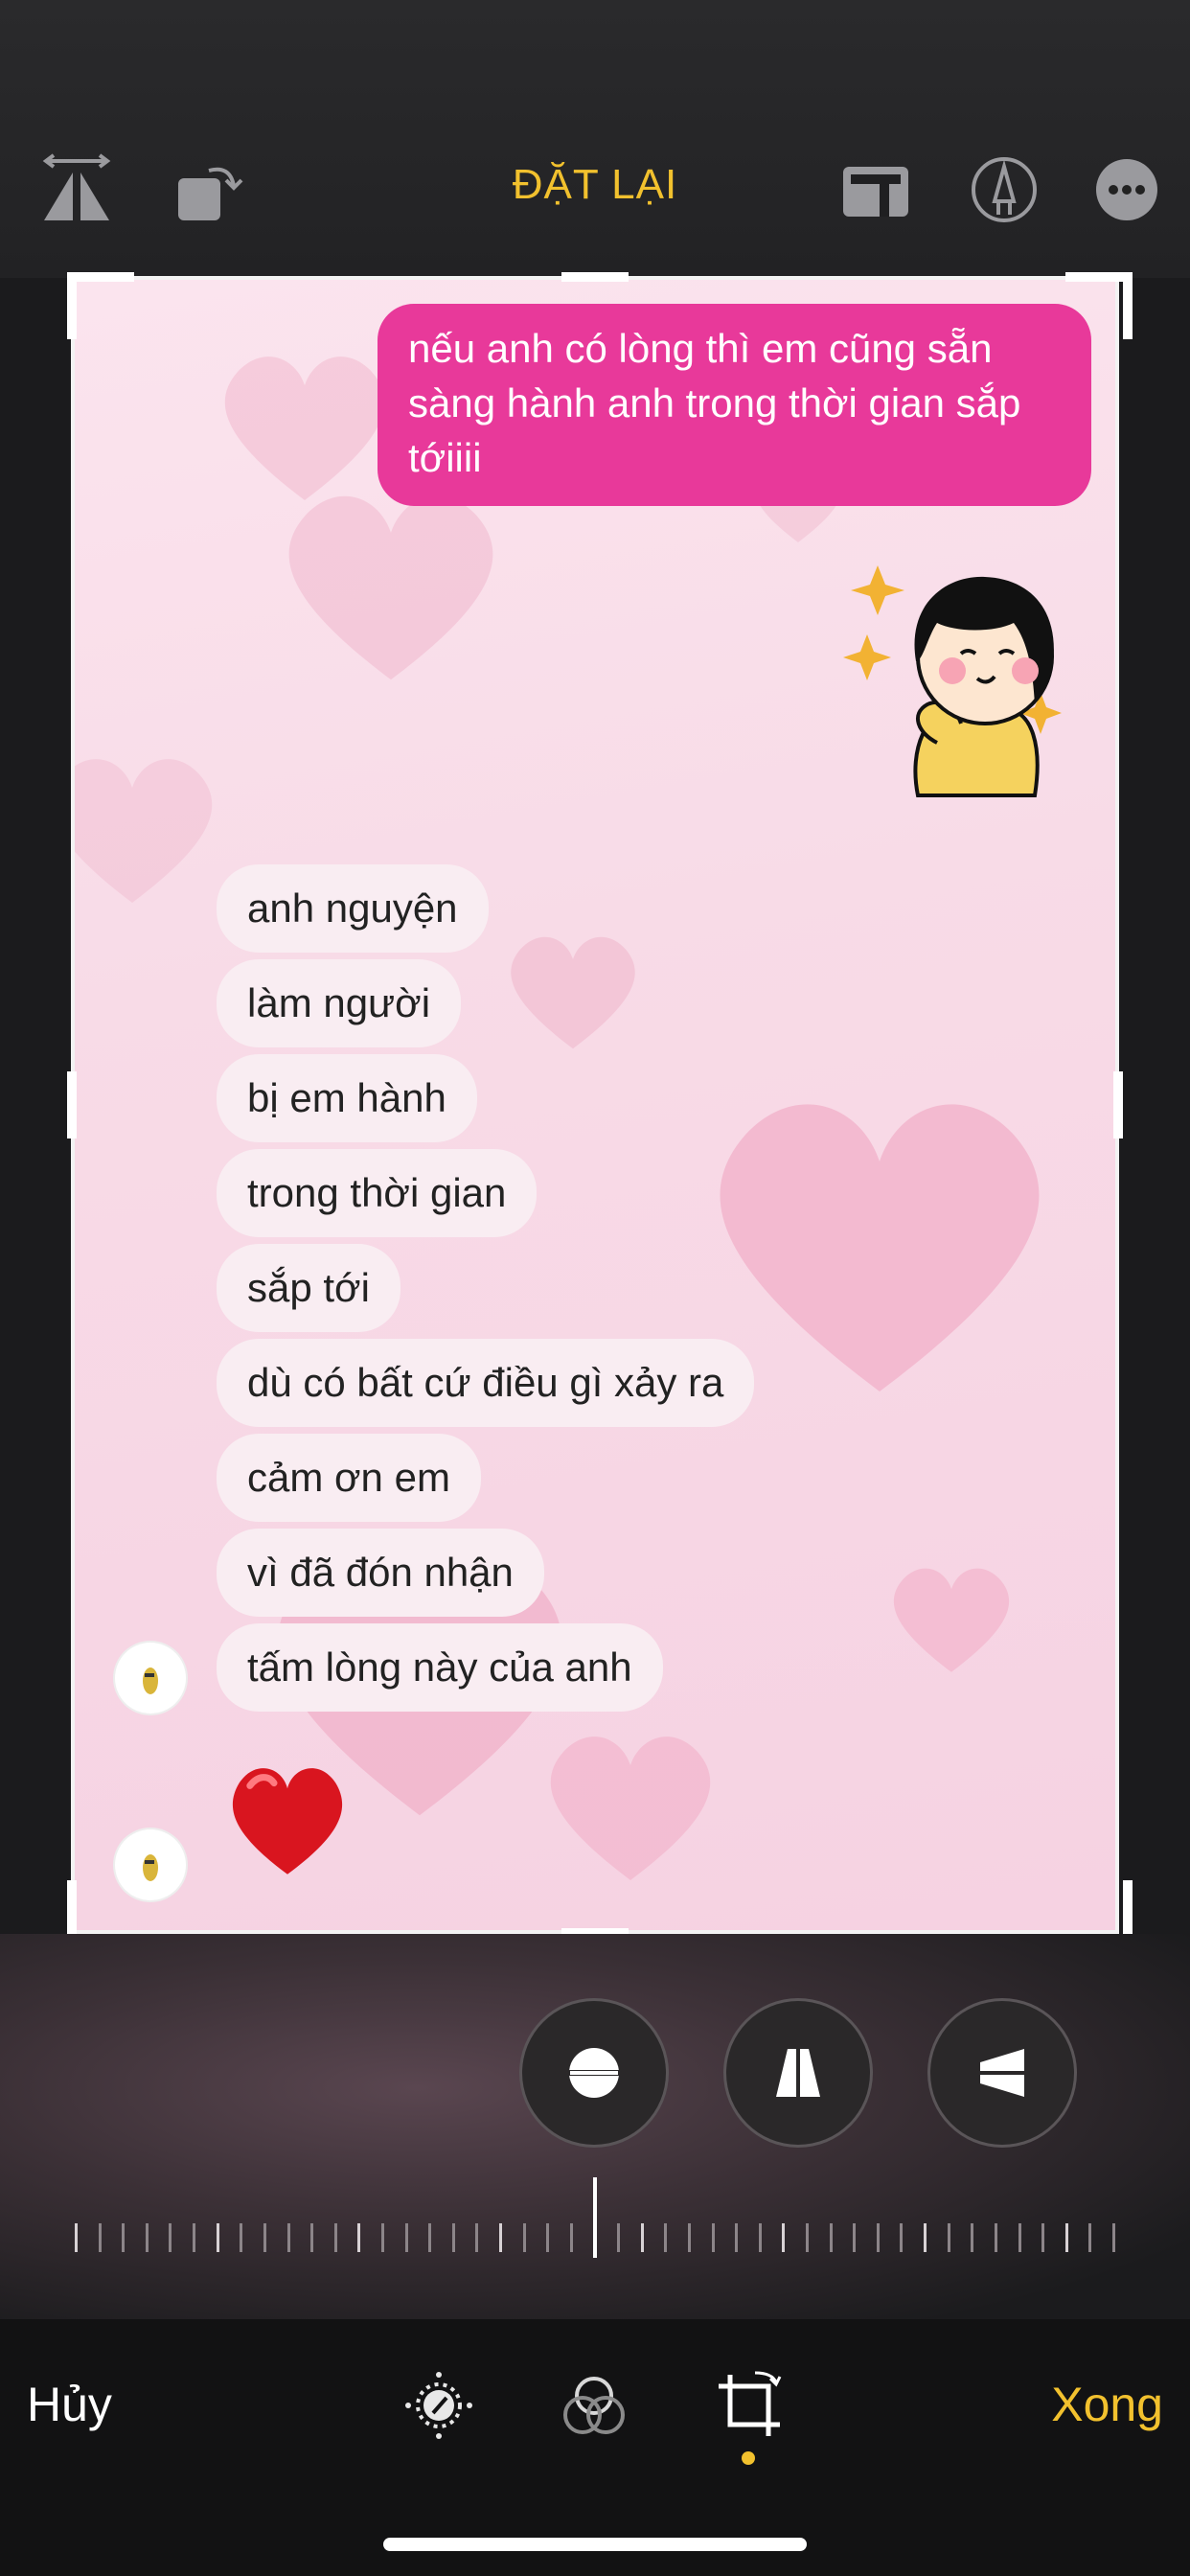  What do you see at coordinates (594, 2405) in the screenshot?
I see `filters-icon` at bounding box center [594, 2405].